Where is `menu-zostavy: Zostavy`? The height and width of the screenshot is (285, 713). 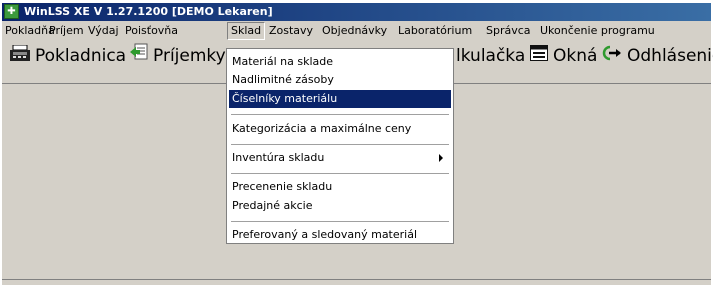 menu-zostavy: Zostavy is located at coordinates (291, 31).